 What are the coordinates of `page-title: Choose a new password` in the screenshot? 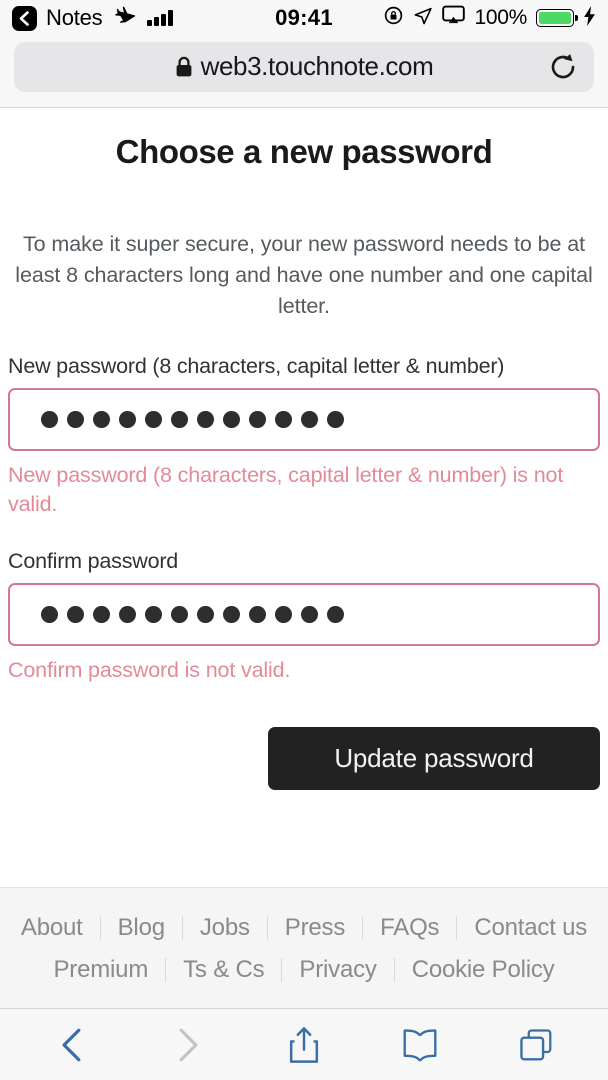 It's located at (304, 151).